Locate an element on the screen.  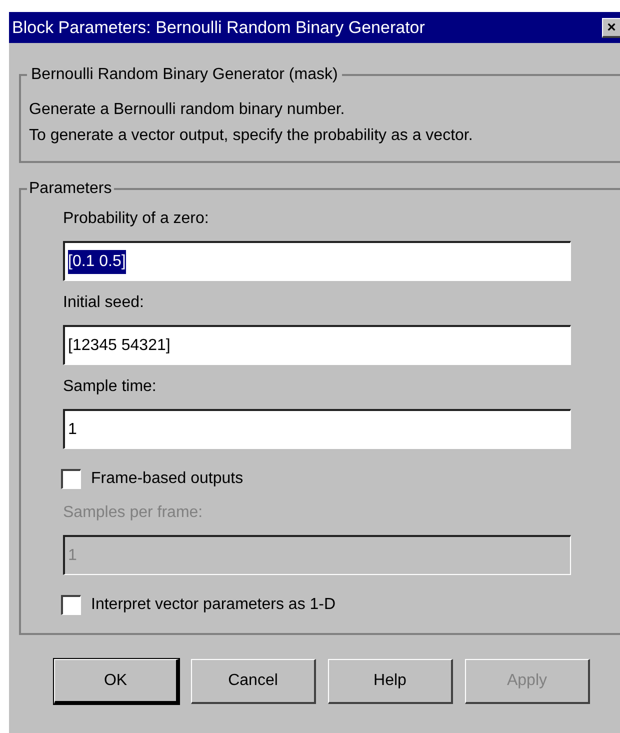
checkbox-label: Interpret vector parameters as 1-D is located at coordinates (213, 605).